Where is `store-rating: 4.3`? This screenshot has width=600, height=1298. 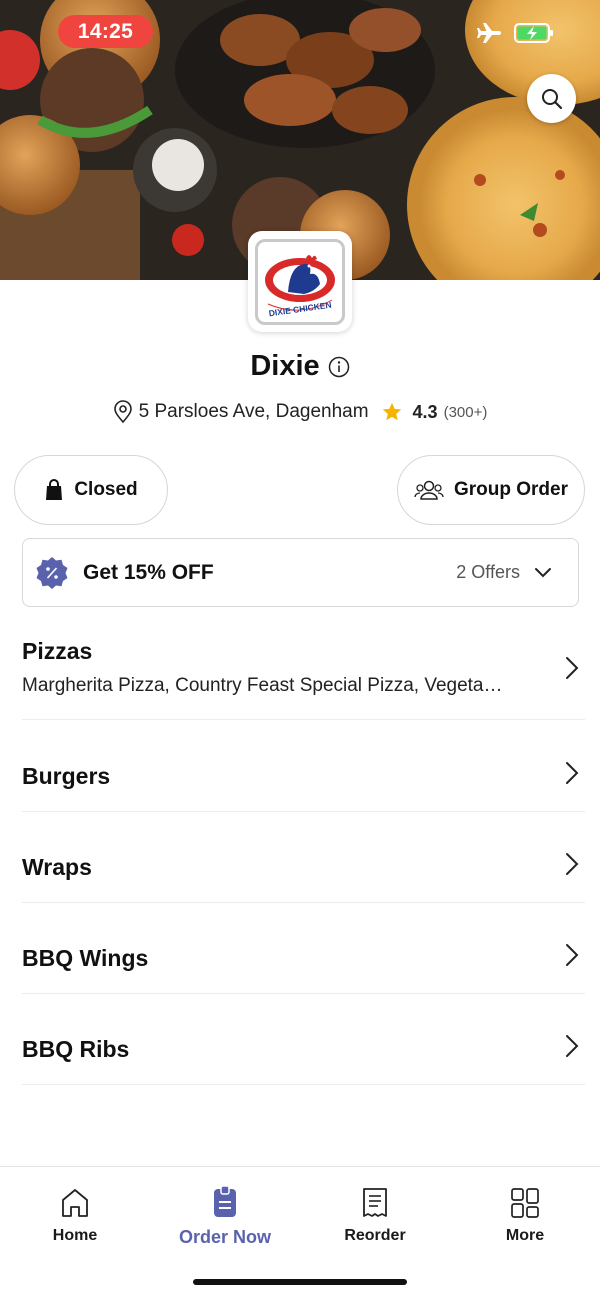
store-rating: 4.3 is located at coordinates (425, 411).